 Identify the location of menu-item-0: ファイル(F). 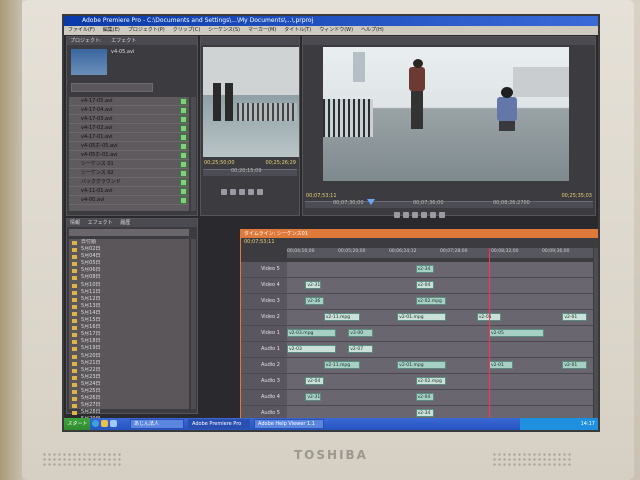
(81, 30).